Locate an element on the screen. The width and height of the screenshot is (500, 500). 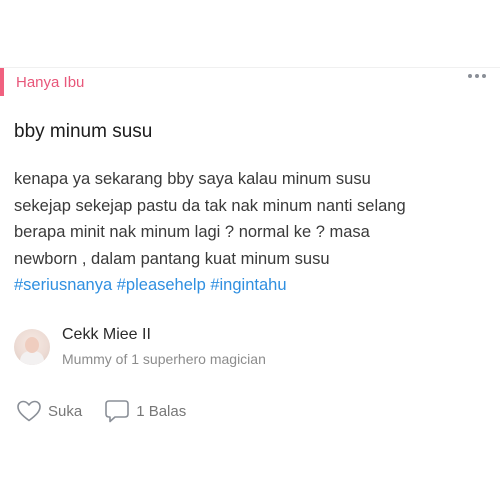
category-label: Hanya Ibu is located at coordinates (50, 82).